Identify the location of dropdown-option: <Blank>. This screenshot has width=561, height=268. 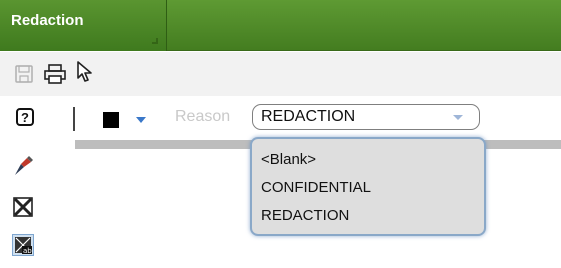
(288, 159).